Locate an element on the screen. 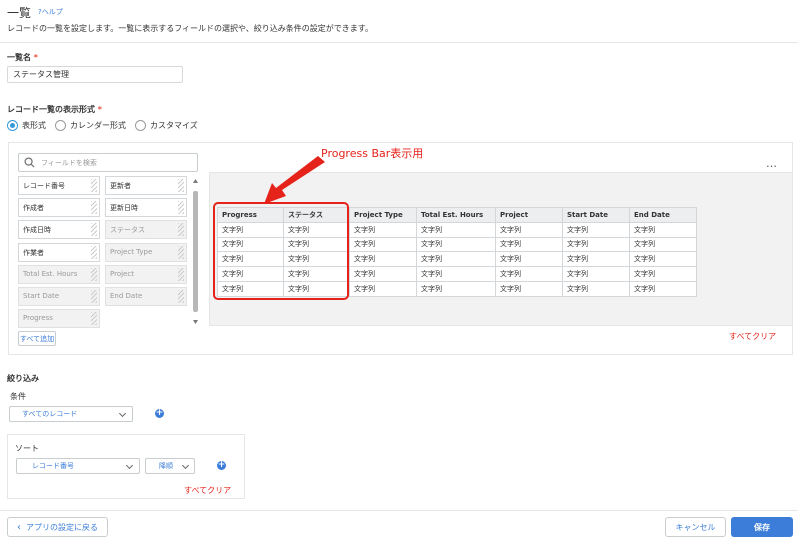 This screenshot has height=541, width=798. annotation-label: Progress Bar表示用 is located at coordinates (372, 153).